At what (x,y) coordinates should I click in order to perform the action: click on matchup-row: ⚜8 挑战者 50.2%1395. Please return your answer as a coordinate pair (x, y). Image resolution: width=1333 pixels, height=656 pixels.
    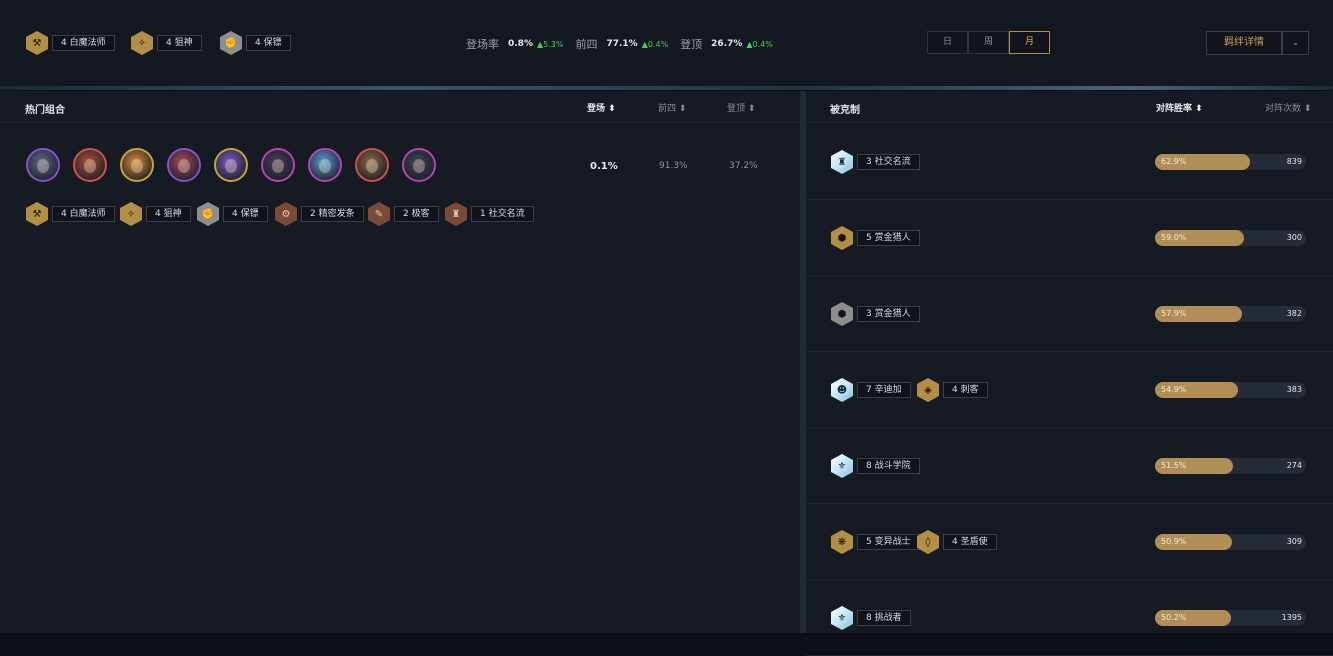
    Looking at the image, I should click on (1069, 618).